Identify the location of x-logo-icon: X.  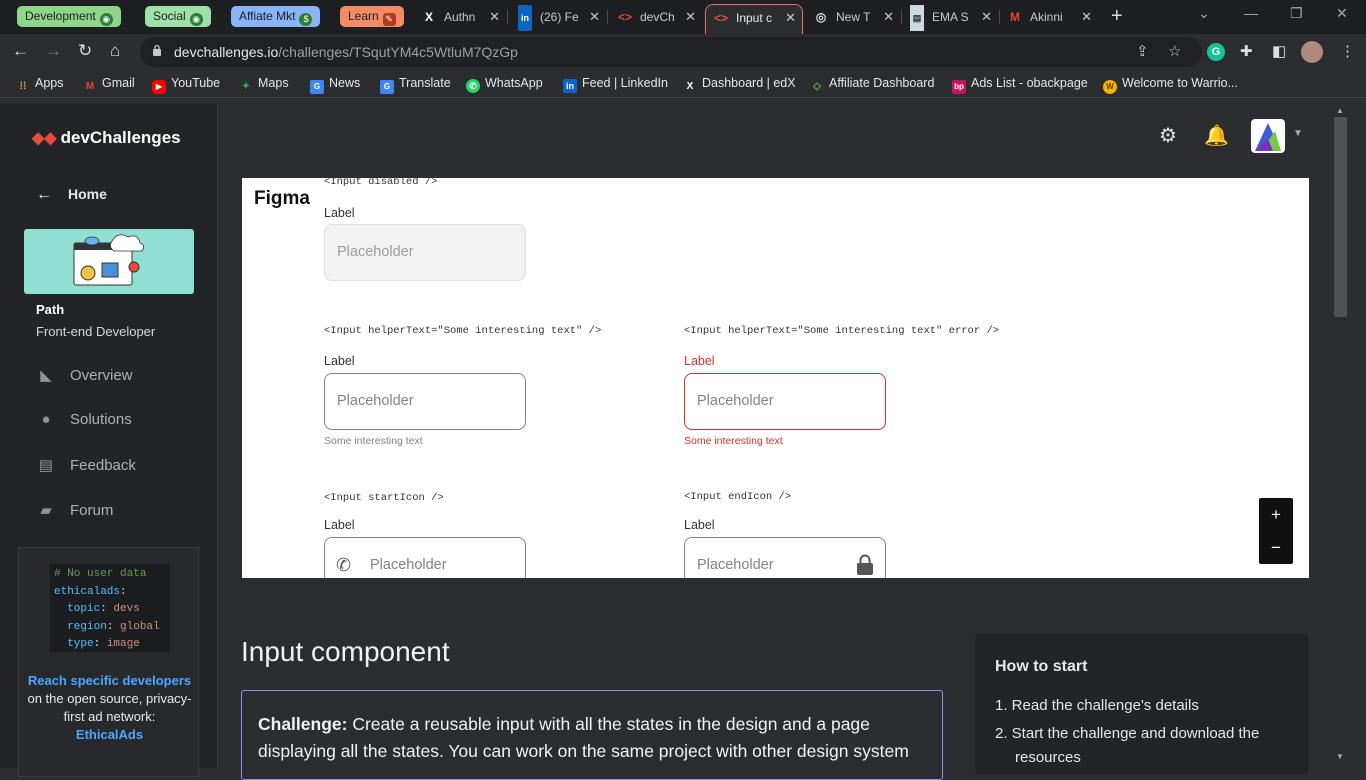
(428, 17).